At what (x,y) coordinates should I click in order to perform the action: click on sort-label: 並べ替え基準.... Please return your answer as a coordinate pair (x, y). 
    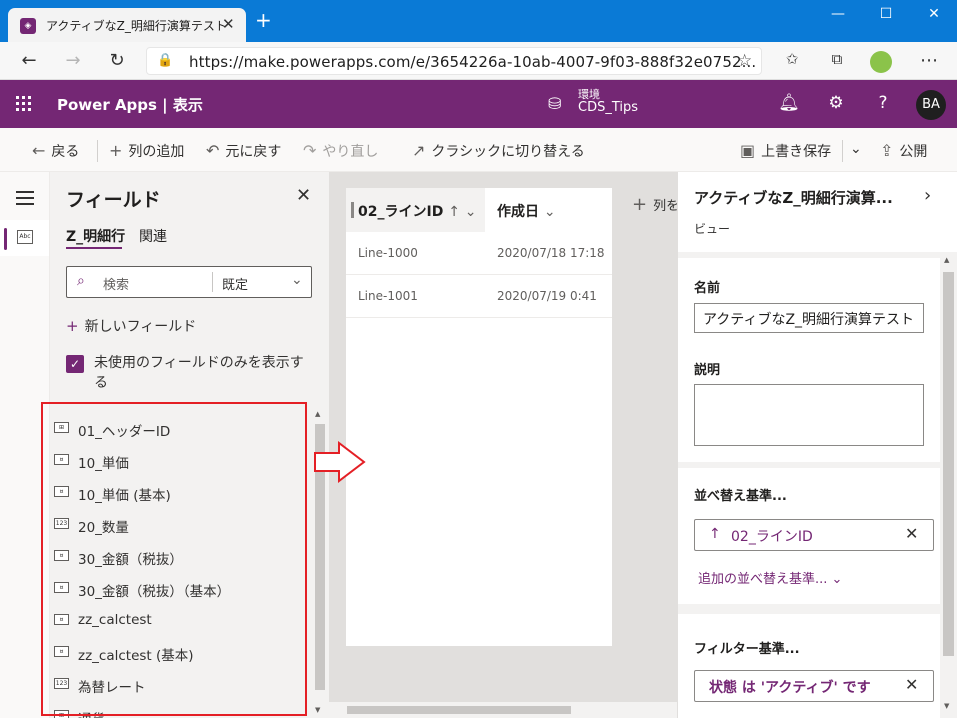
    Looking at the image, I should click on (740, 496).